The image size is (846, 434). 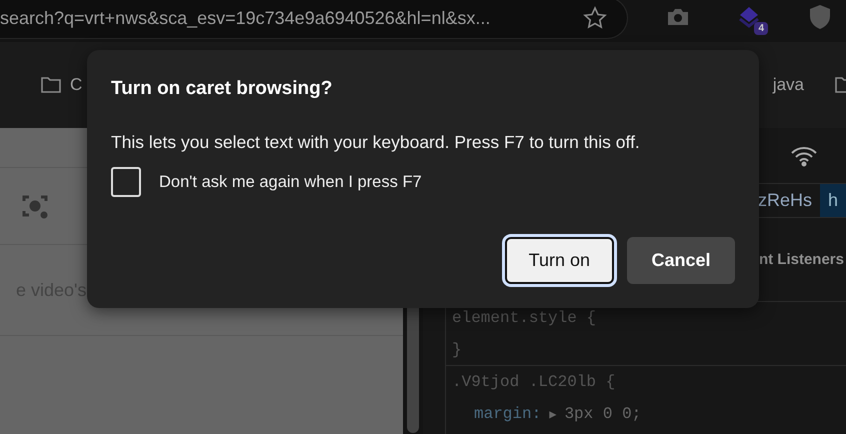 What do you see at coordinates (749, 17) in the screenshot?
I see `extension-icon` at bounding box center [749, 17].